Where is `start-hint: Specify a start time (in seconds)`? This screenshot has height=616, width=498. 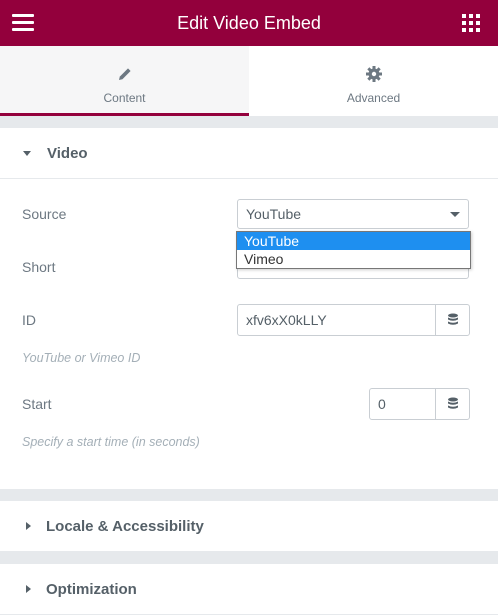
start-hint: Specify a start time (in seconds) is located at coordinates (111, 442).